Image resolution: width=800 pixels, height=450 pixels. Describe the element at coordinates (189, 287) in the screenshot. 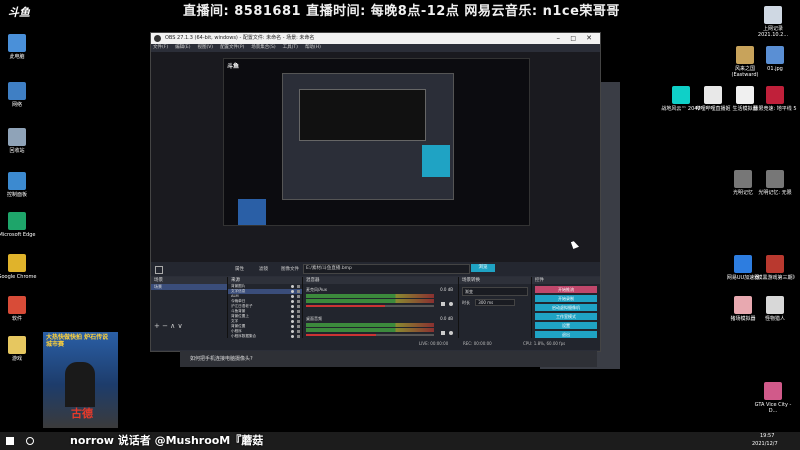

I see `scene-item: 场景` at that location.